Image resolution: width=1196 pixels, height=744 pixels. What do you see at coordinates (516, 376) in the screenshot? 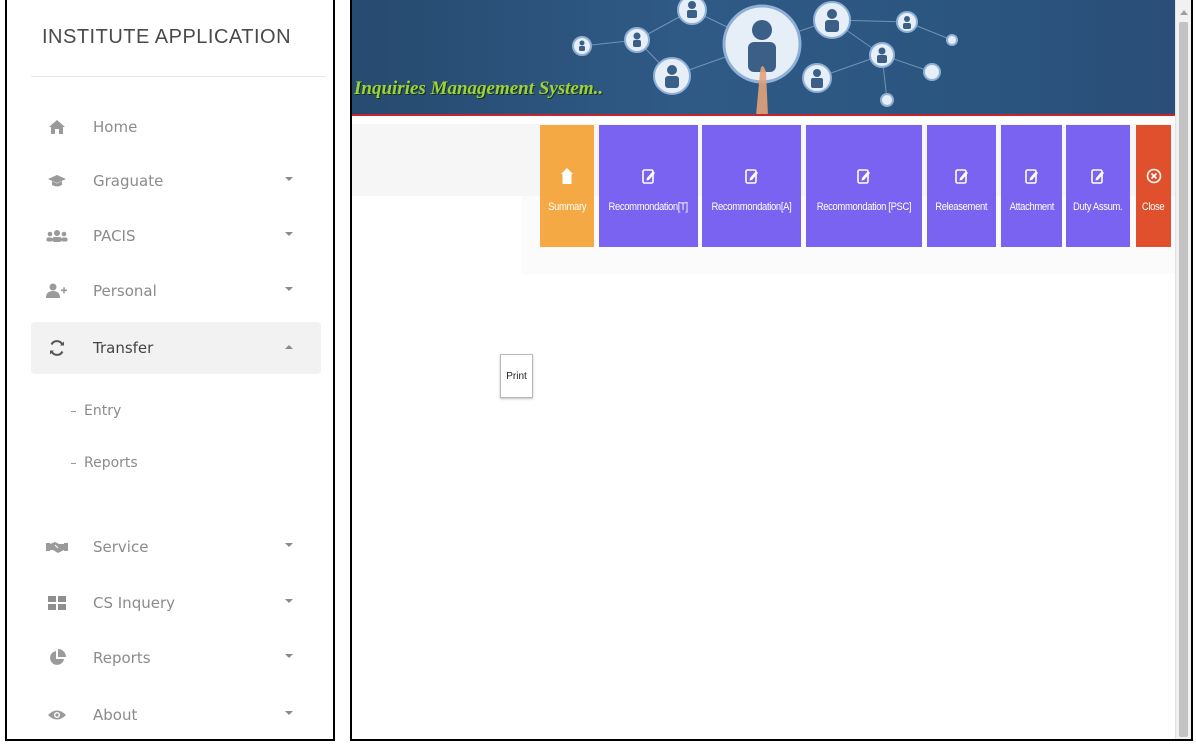
I see `print-button: Print` at bounding box center [516, 376].